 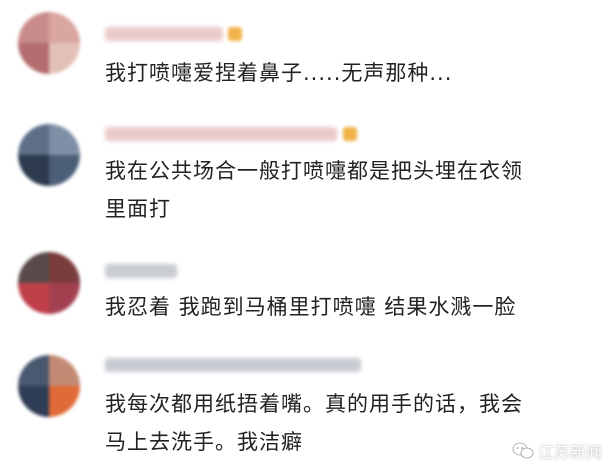 I want to click on comment-text-line: 里面打, so click(x=138, y=209).